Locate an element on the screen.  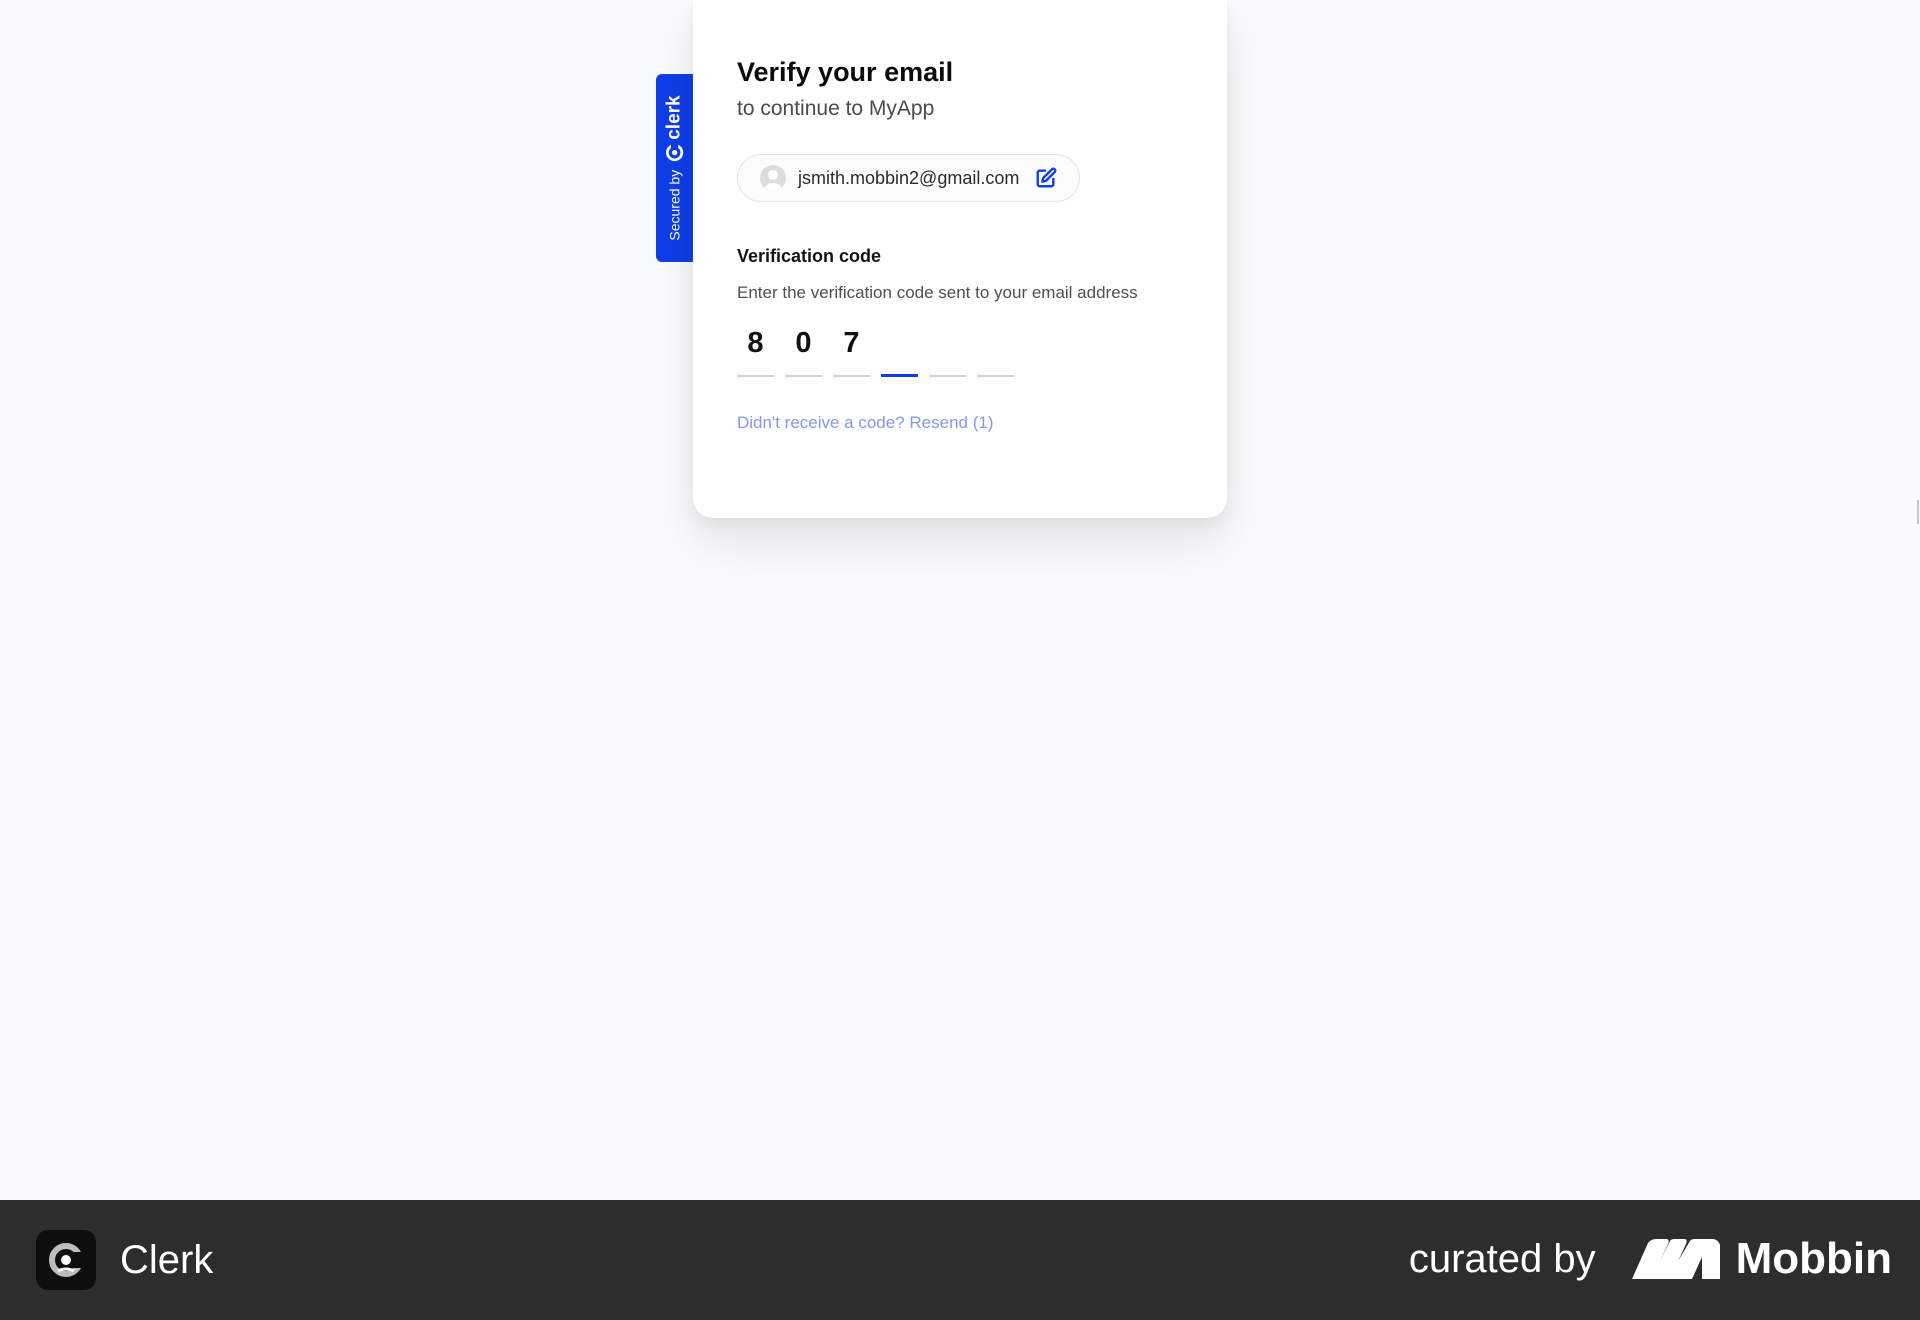
secured-by-clerk-badge: Secured by clerk is located at coordinates (675, 168).